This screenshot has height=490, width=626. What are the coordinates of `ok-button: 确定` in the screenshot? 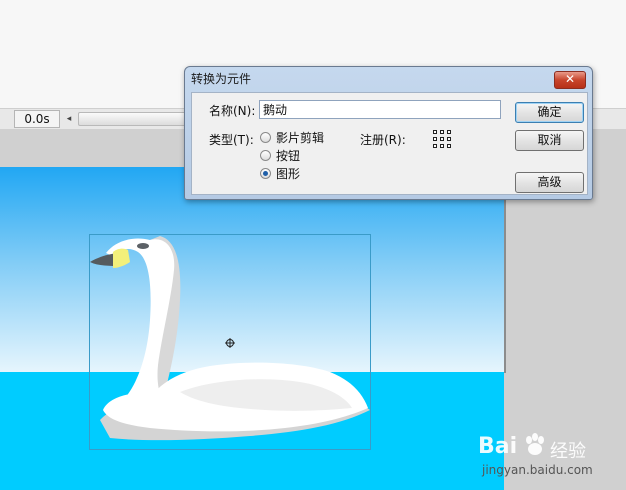 It's located at (549, 112).